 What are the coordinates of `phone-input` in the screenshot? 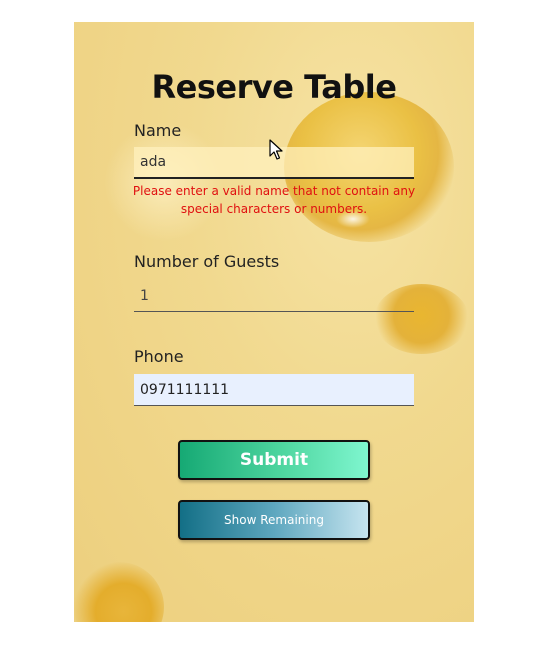 It's located at (274, 390).